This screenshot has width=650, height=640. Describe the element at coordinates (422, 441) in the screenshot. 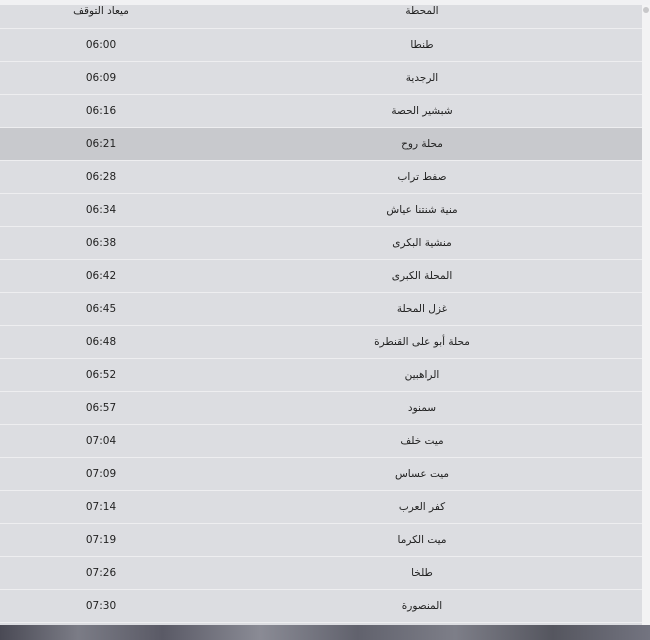

I see `station-cell: ميت خلف` at that location.